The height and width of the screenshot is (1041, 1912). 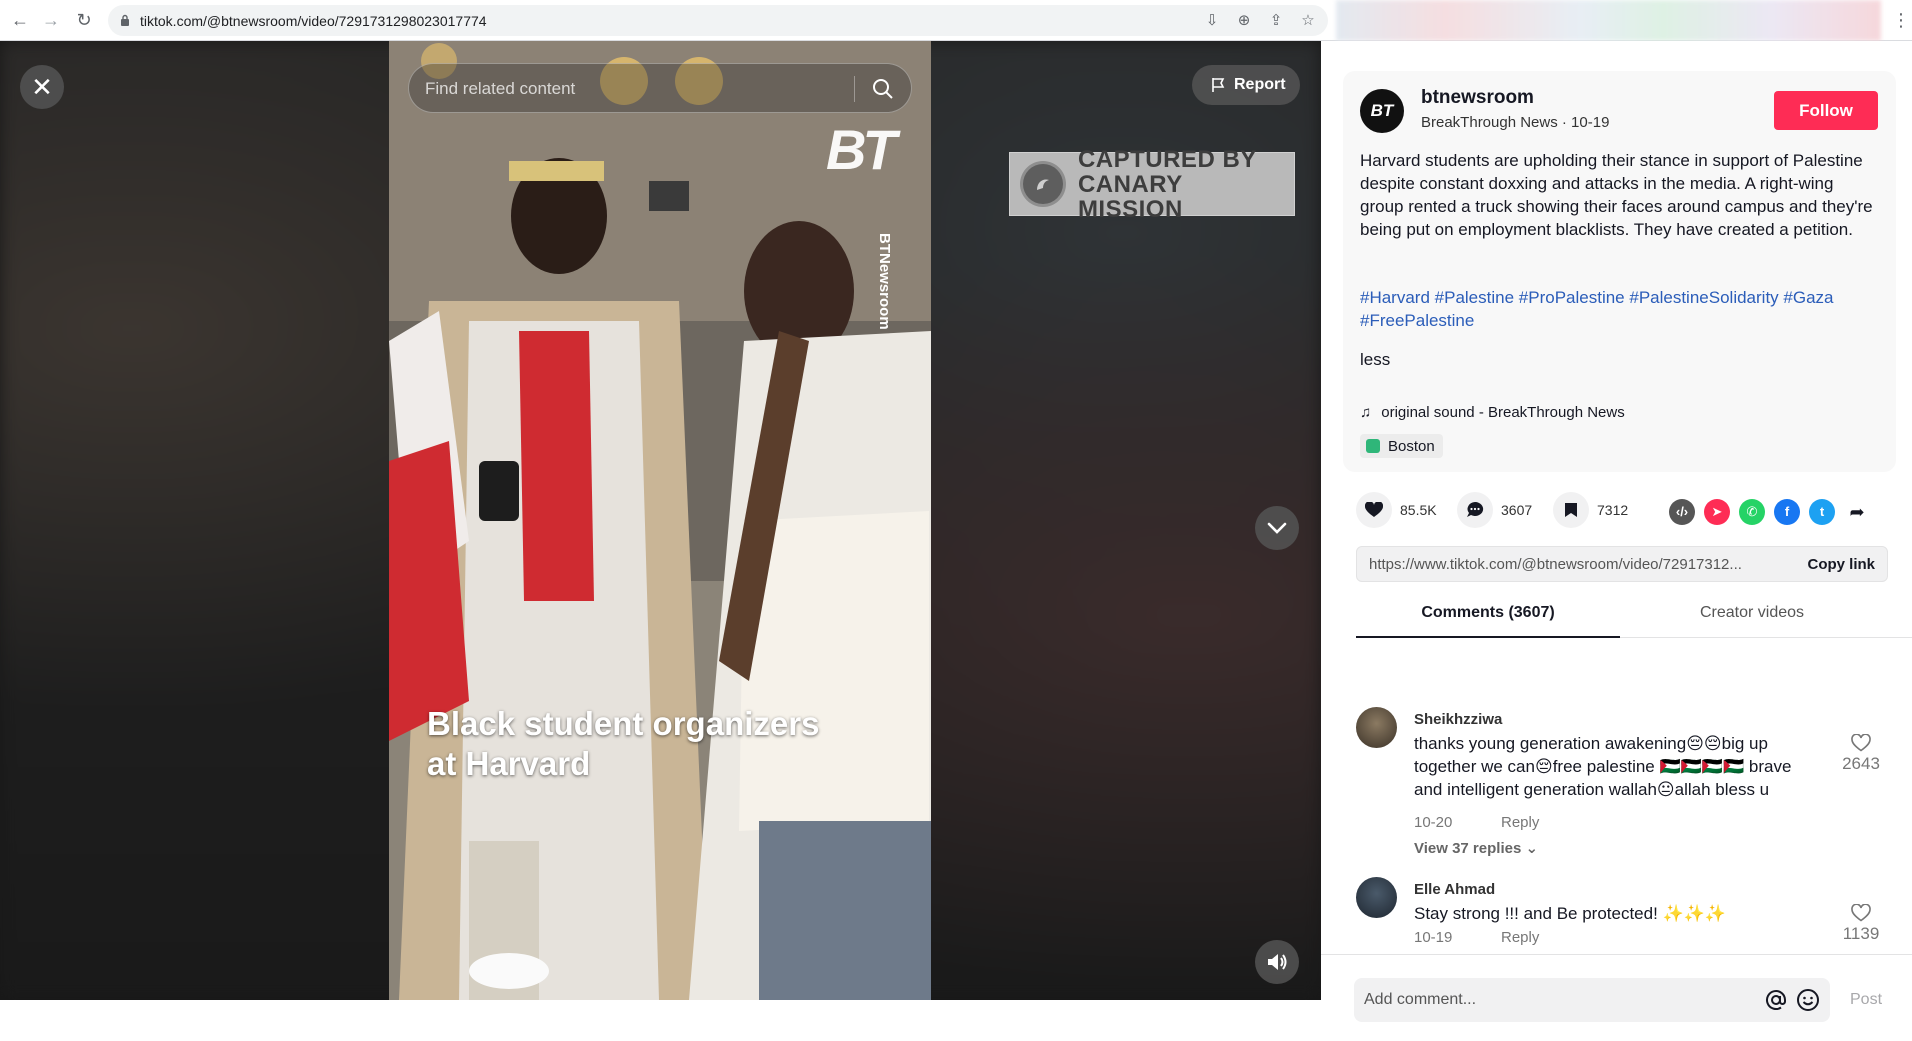 I want to click on less-toggle: less, so click(x=1375, y=360).